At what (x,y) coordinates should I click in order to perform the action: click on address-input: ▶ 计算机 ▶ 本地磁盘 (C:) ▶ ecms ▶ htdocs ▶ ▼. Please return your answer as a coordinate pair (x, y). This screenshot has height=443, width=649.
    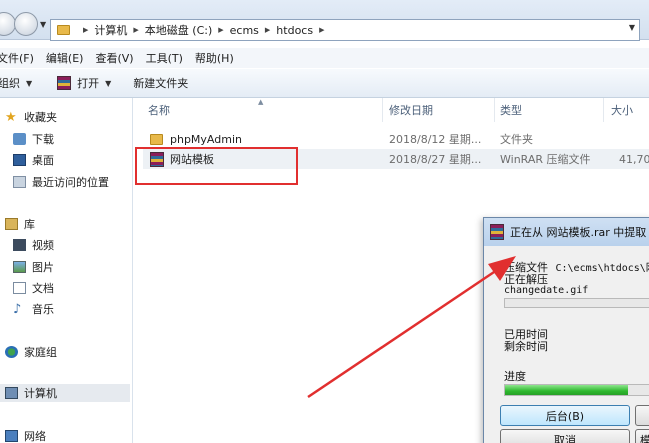
    Looking at the image, I should click on (345, 30).